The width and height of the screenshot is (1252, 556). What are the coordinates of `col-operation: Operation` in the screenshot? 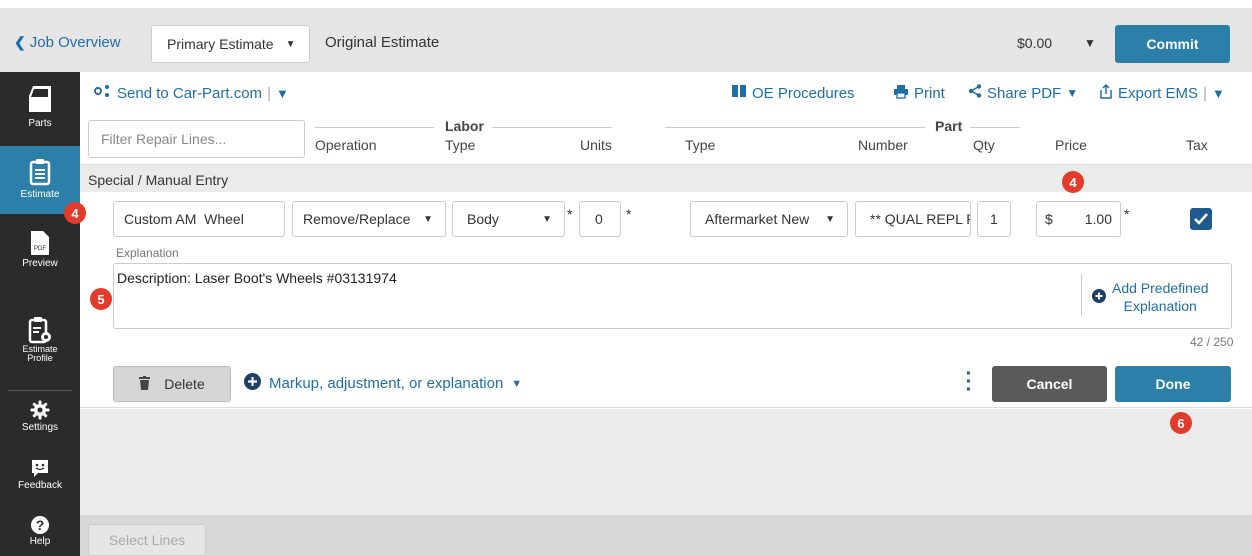 It's located at (346, 145).